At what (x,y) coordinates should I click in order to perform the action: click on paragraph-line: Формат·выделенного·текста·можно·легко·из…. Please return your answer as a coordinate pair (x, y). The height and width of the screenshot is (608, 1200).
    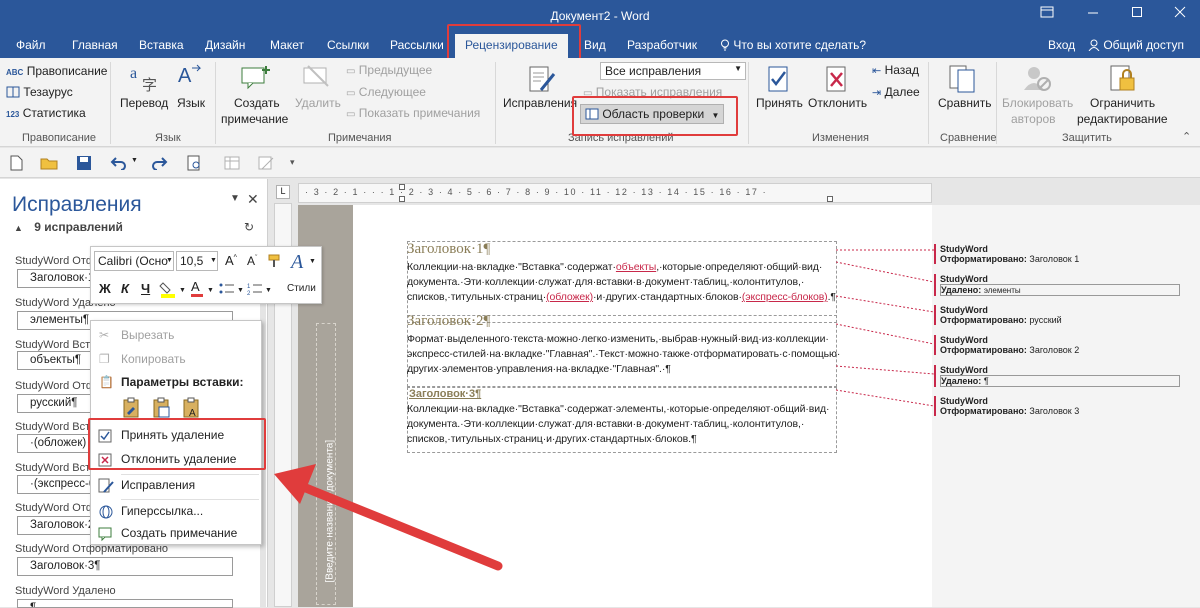
    Looking at the image, I should click on (618, 339).